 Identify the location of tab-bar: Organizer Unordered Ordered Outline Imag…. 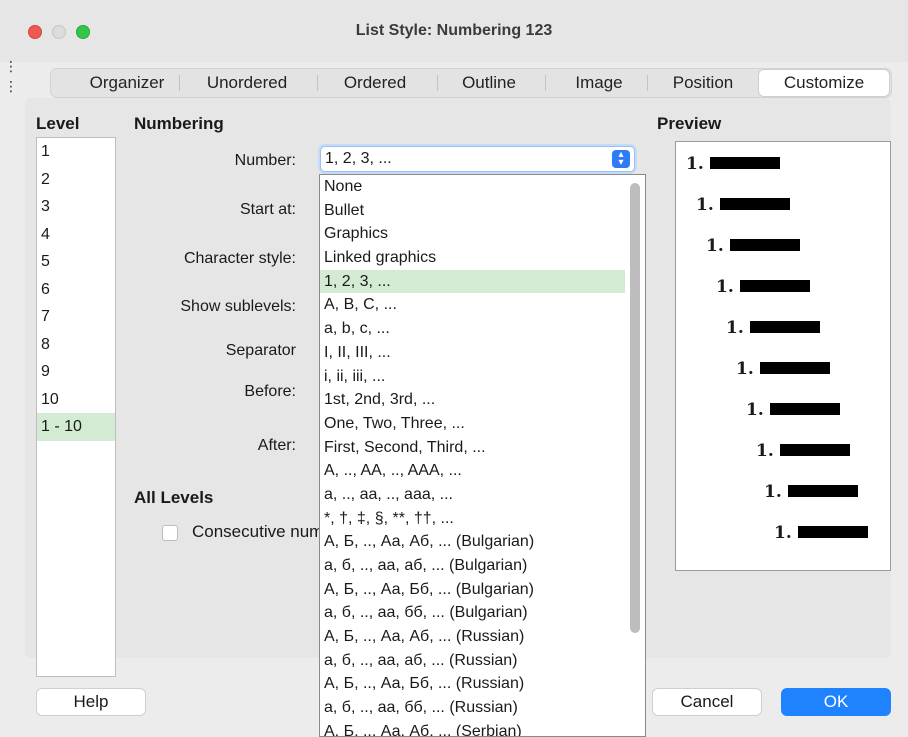
(471, 83).